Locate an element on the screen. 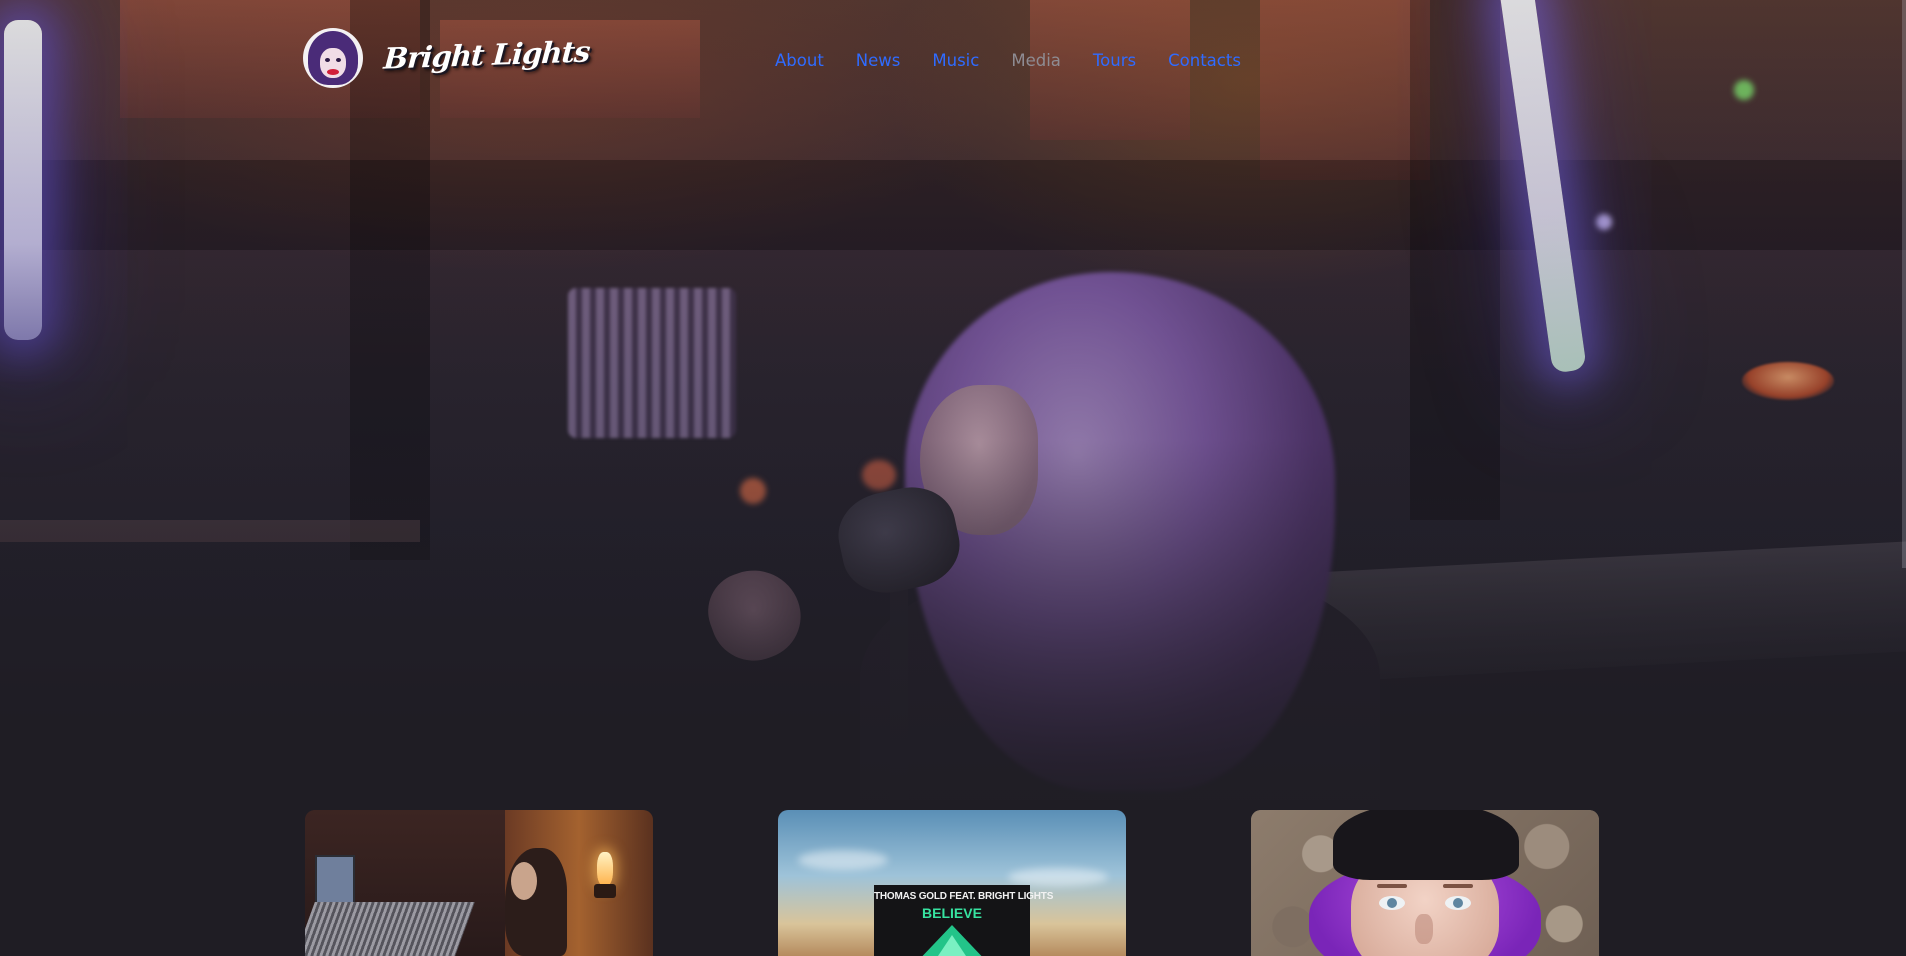 The width and height of the screenshot is (1906, 956). scrollbar-thumb is located at coordinates (1904, 284).